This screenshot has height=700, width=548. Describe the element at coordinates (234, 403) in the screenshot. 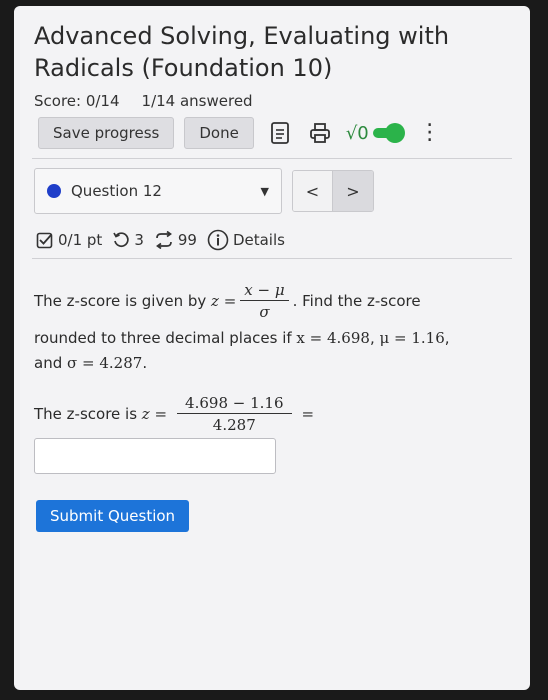

I see `answer-numerator: 4.698 − 1.16` at that location.